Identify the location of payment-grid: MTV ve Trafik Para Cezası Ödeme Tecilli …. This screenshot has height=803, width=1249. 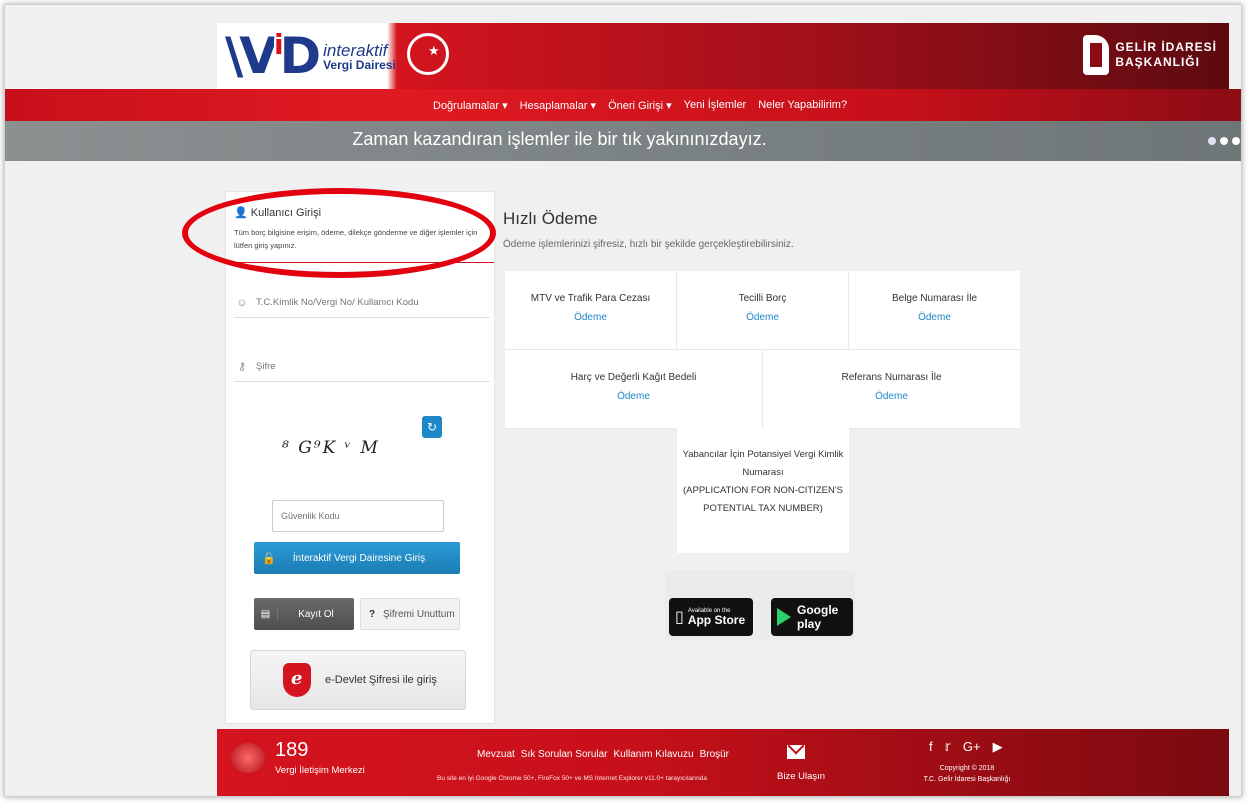
(762, 350).